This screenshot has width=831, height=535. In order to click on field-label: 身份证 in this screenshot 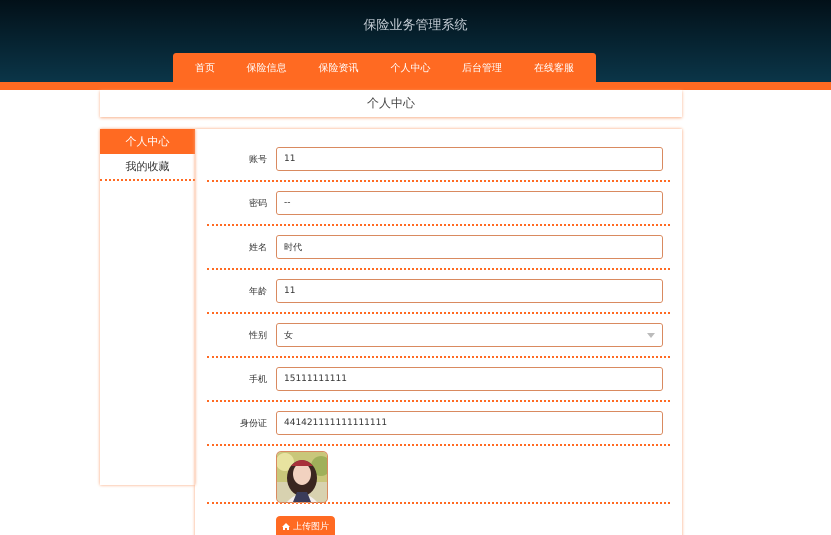, I will do `click(253, 424)`.